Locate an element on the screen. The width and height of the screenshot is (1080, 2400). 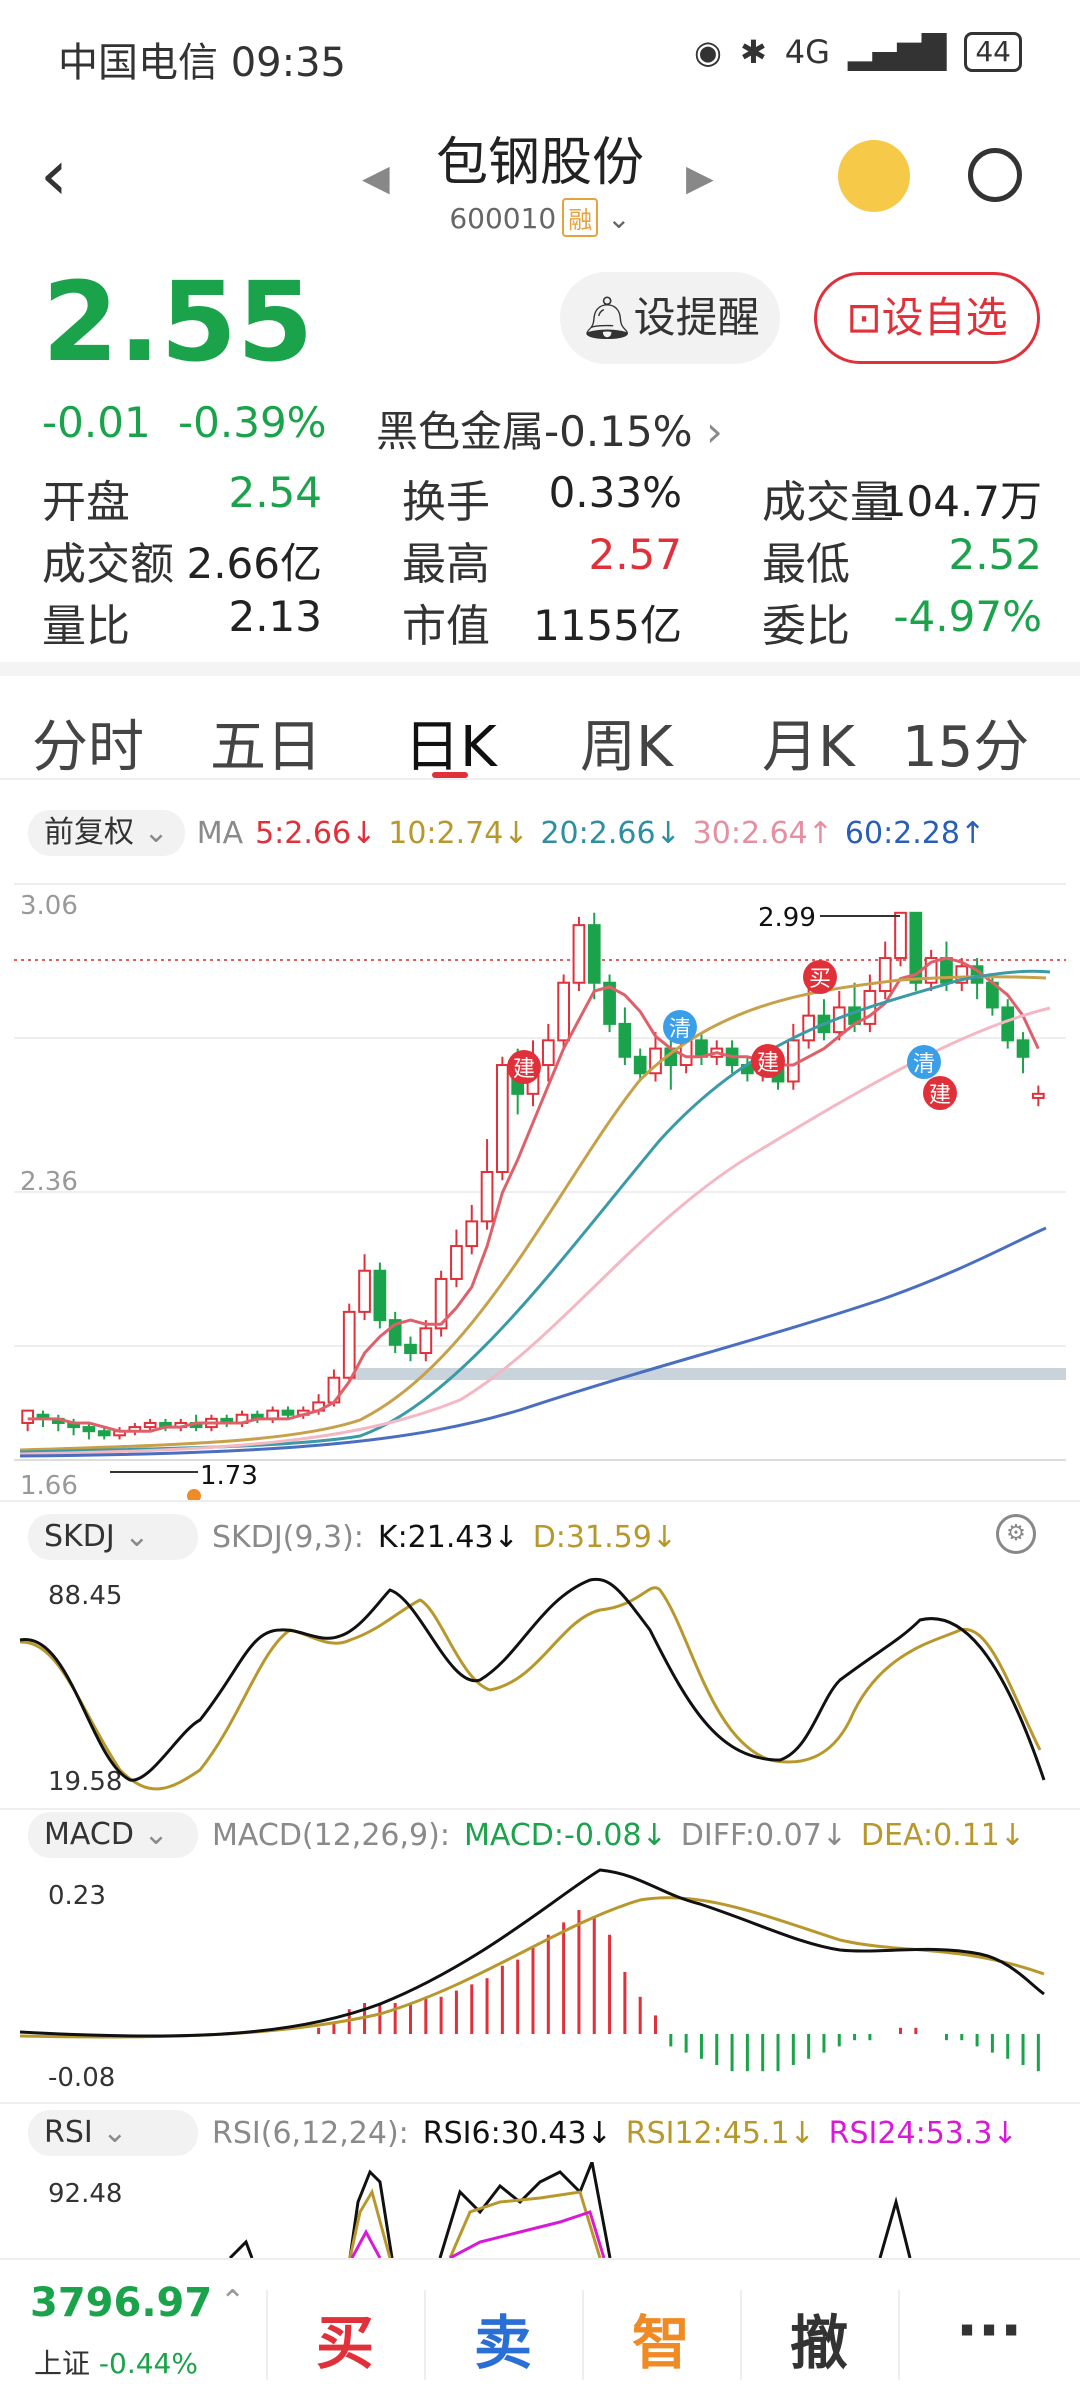
set-reminder-button: 🔔︎设提醒 is located at coordinates (670, 318).